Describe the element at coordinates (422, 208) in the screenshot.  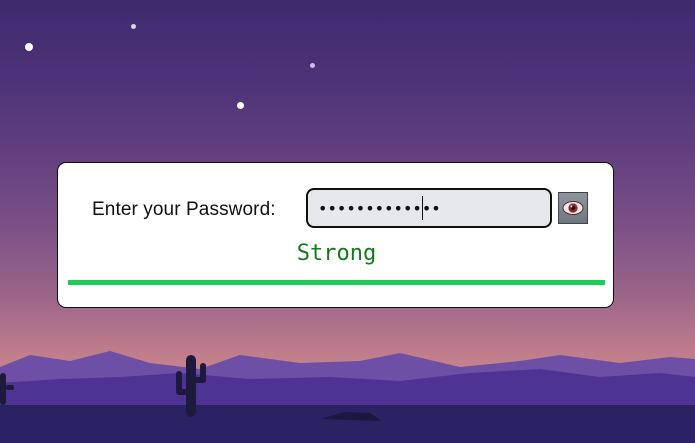
I see `text-caret` at that location.